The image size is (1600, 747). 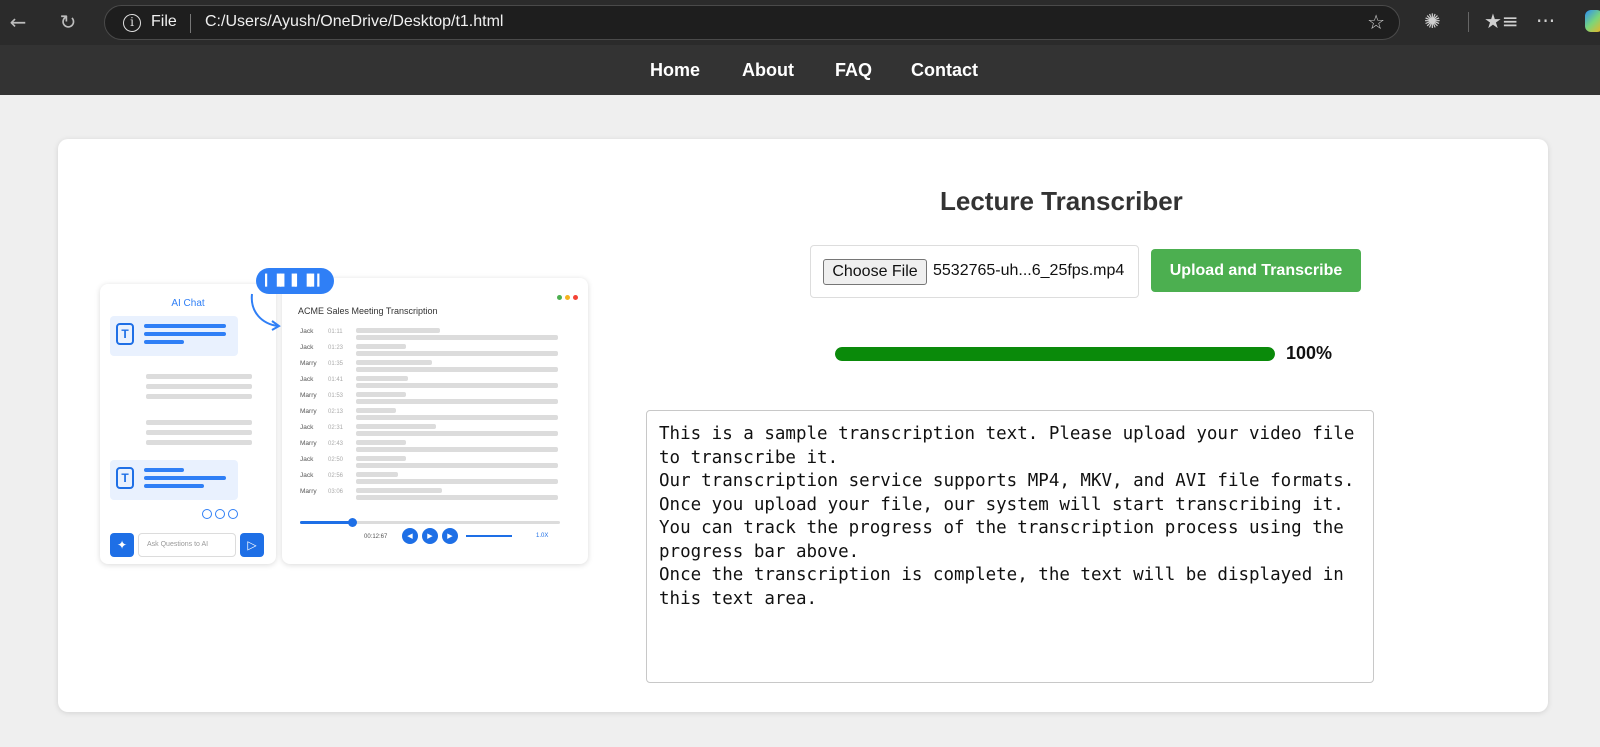 I want to click on window-dots, so click(x=566, y=296).